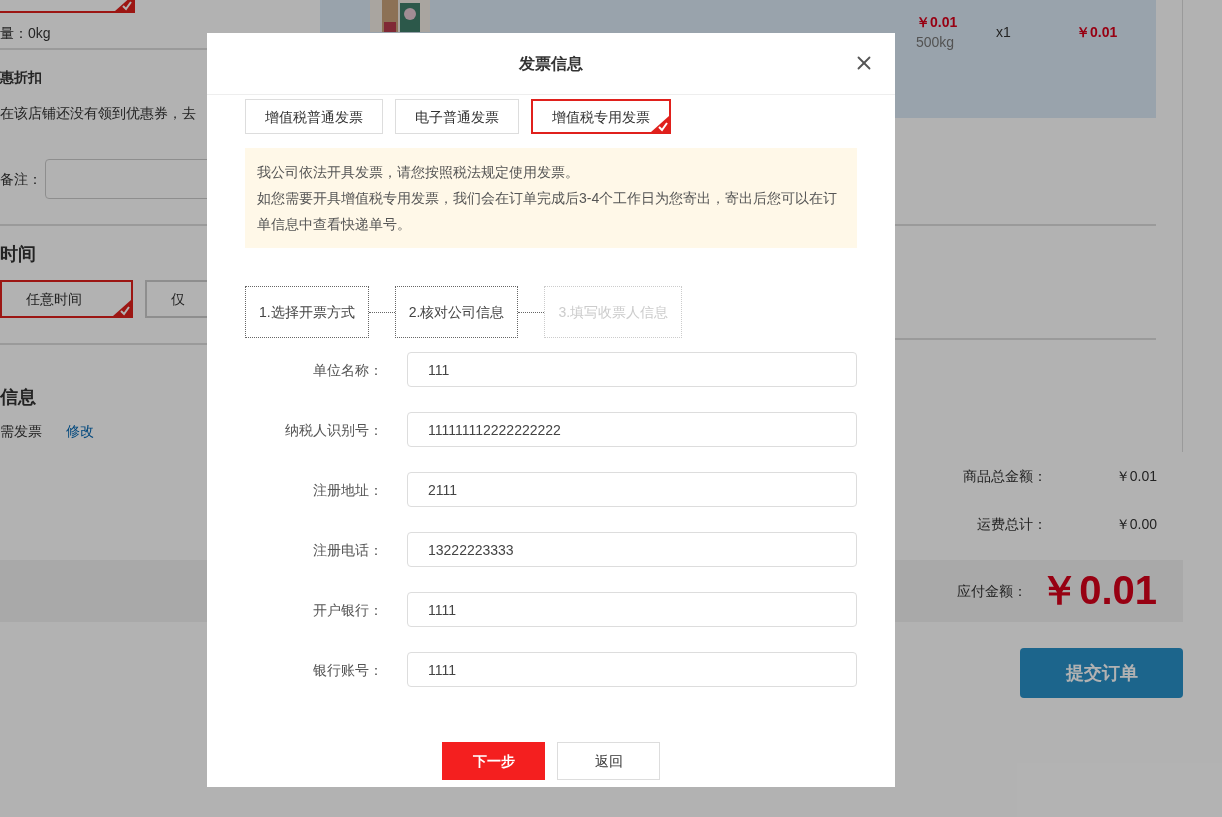  What do you see at coordinates (937, 22) in the screenshot?
I see `price-text: ￥0.01` at bounding box center [937, 22].